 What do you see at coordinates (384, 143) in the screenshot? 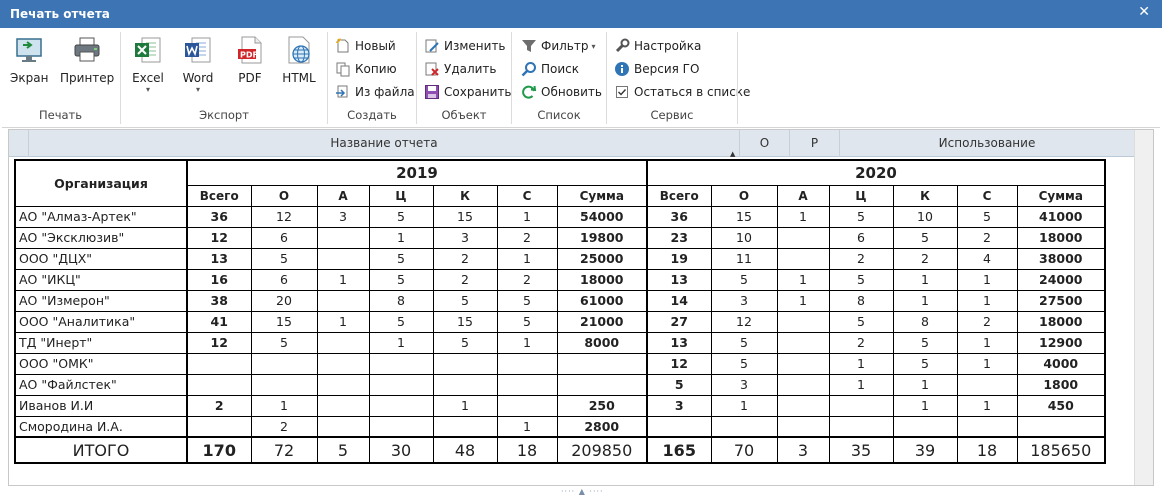
I see `column-header-name: Название отчета` at bounding box center [384, 143].